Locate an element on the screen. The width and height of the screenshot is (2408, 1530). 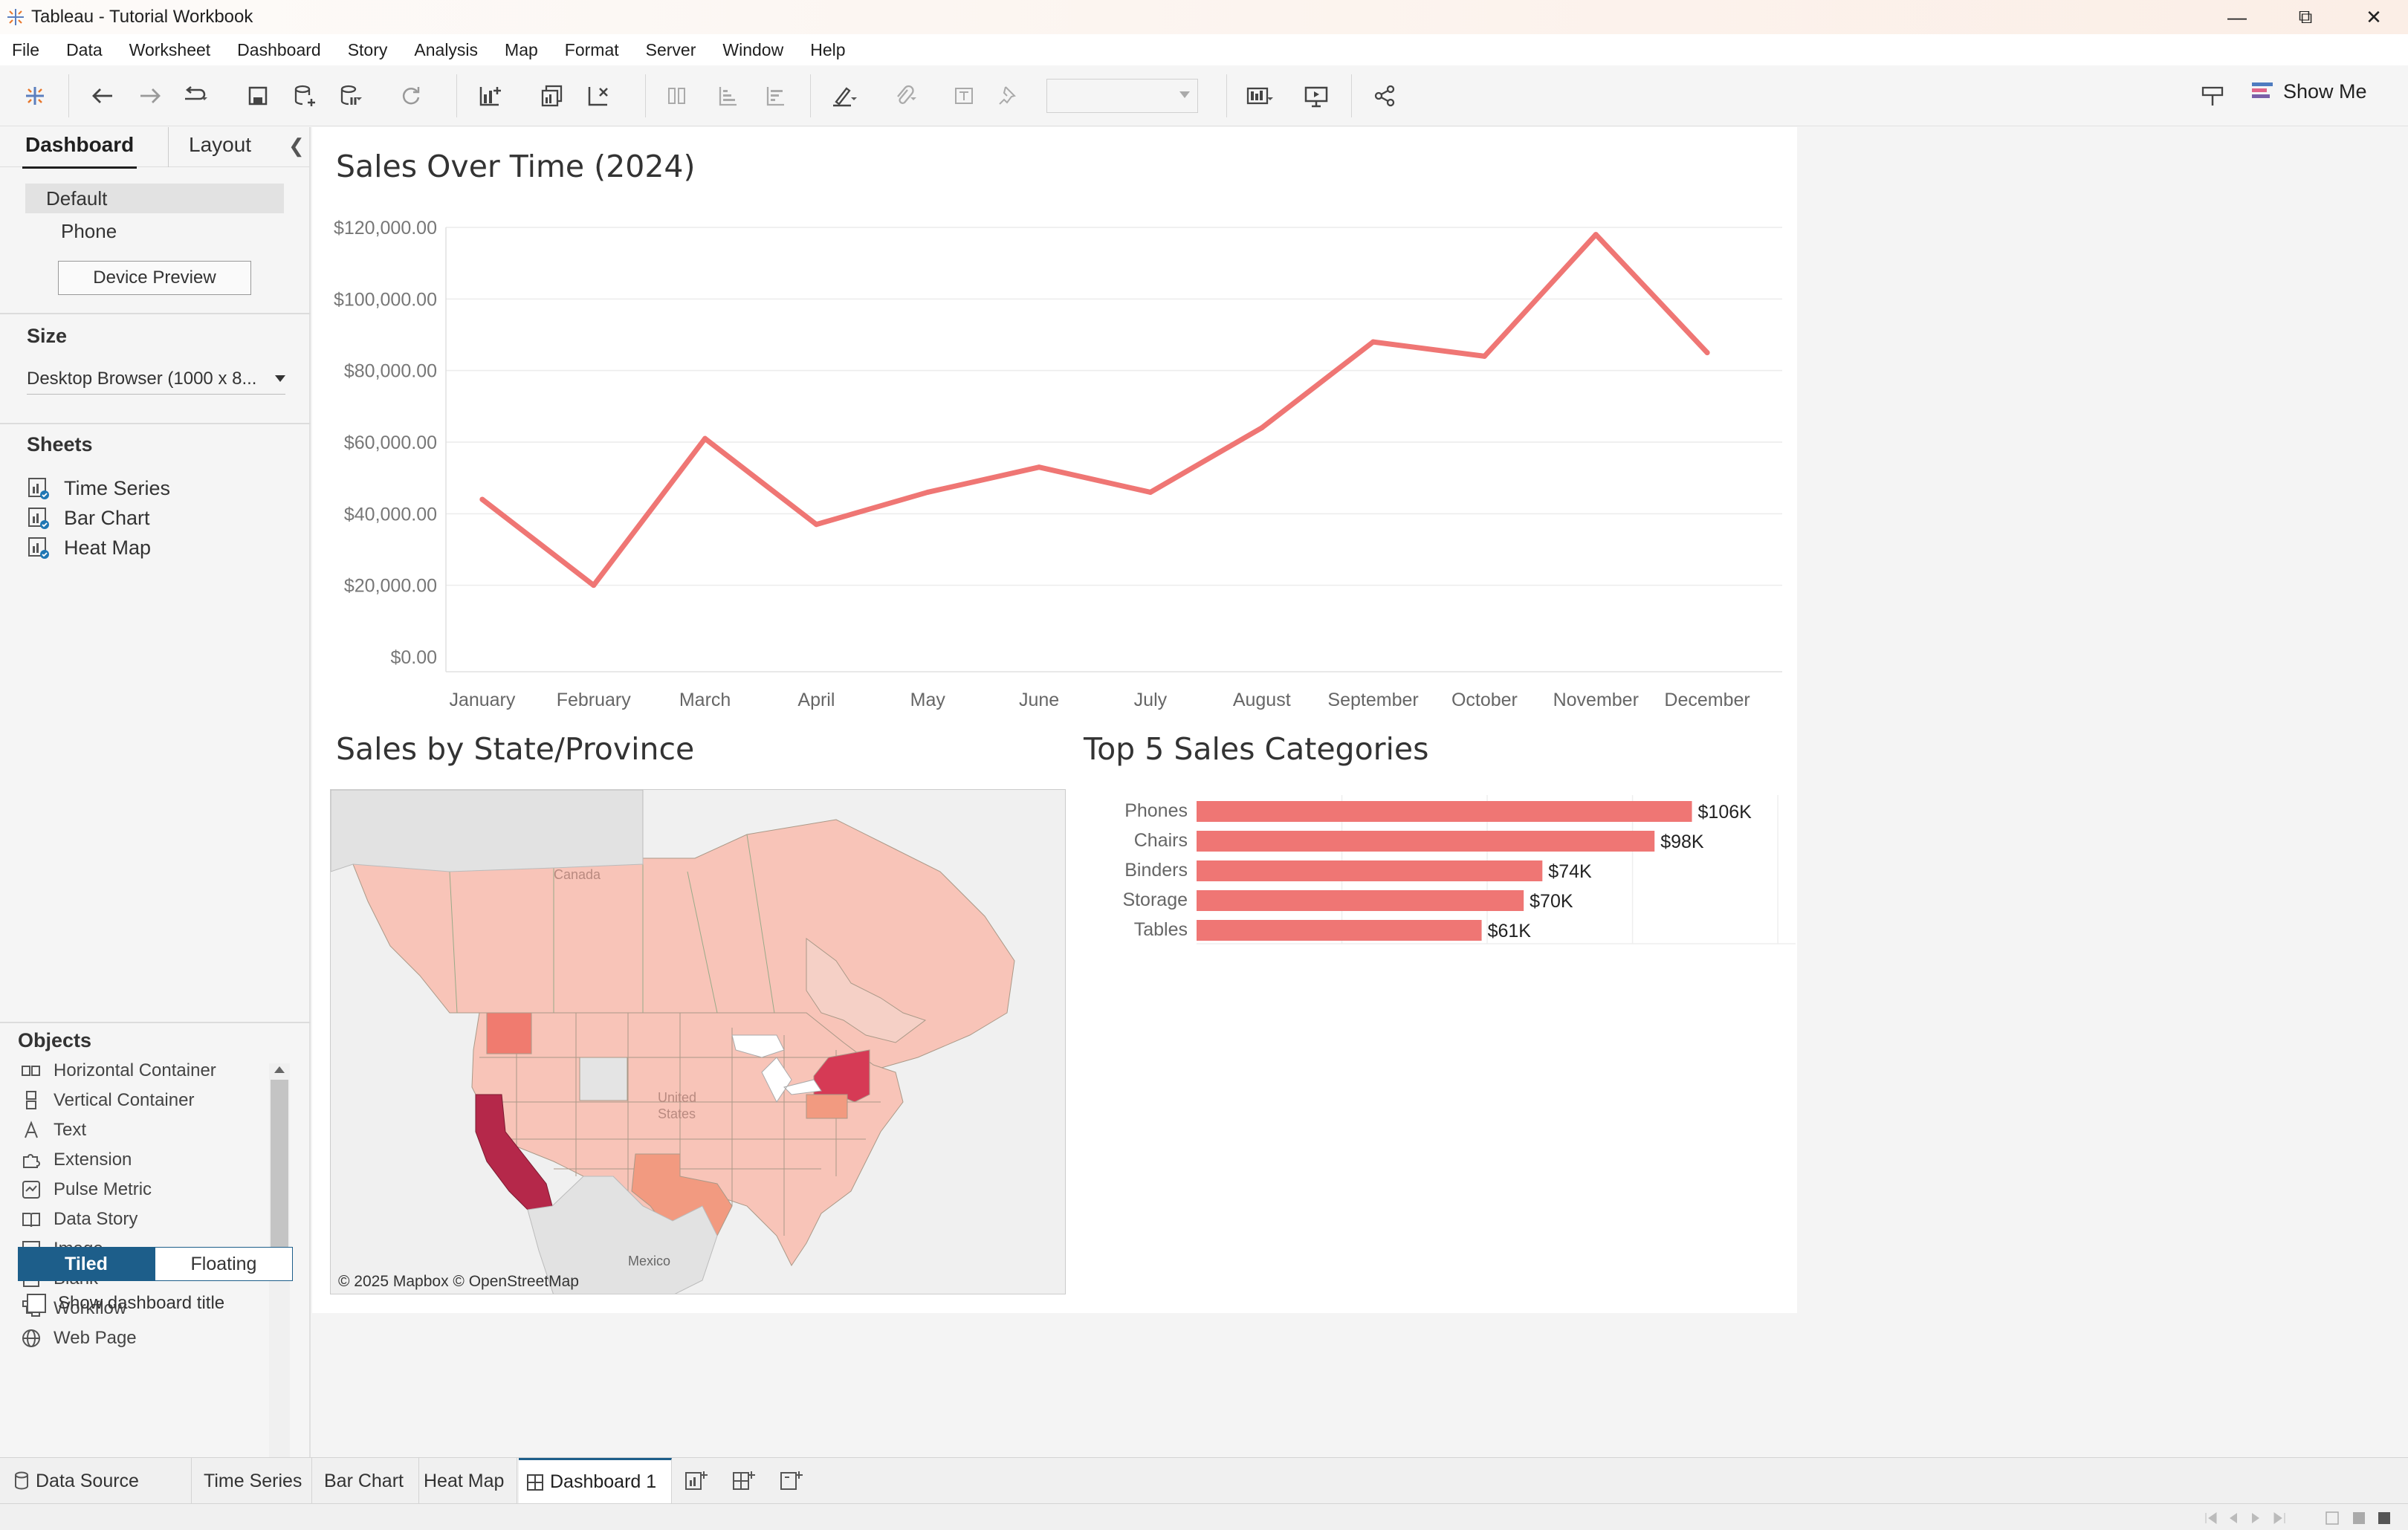
menu-dashboard: Dashboard is located at coordinates (279, 50).